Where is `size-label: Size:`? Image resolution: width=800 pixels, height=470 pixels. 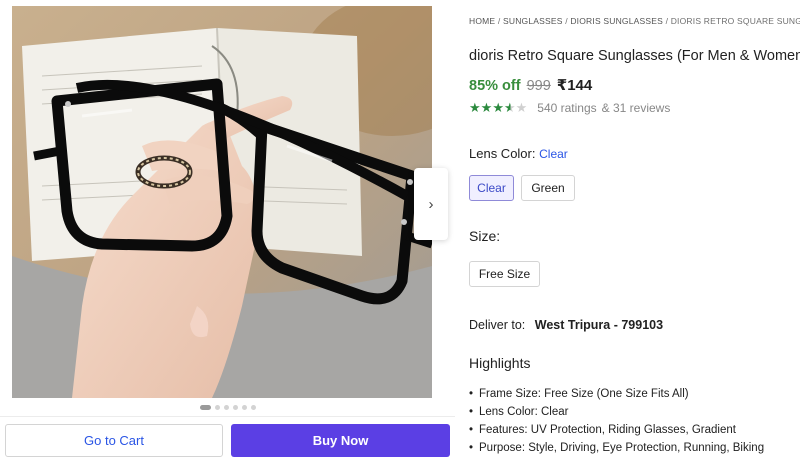 size-label: Size: is located at coordinates (485, 236).